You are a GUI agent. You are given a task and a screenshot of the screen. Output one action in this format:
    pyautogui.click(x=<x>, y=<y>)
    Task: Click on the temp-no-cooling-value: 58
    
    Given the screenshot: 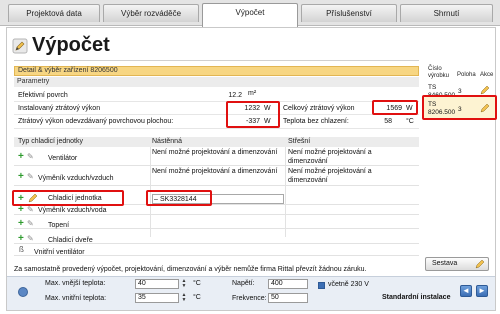 What is the action you would take?
    pyautogui.click(x=388, y=121)
    